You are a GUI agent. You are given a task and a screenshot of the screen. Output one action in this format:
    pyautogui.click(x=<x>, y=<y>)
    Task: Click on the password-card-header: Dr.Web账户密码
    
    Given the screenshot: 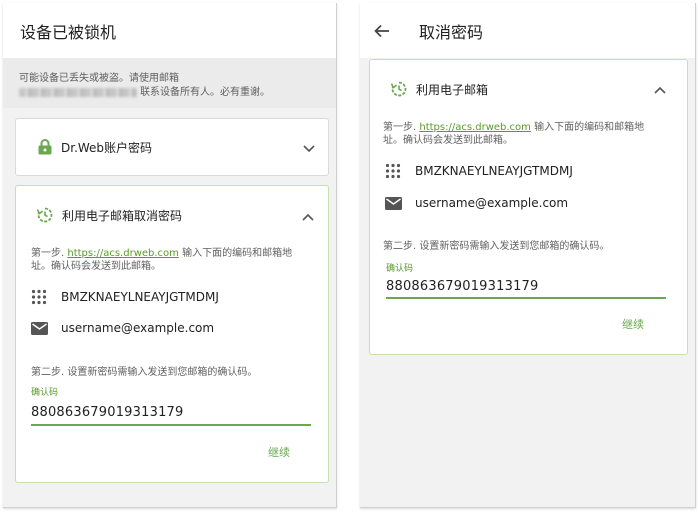 What is the action you would take?
    pyautogui.click(x=172, y=147)
    